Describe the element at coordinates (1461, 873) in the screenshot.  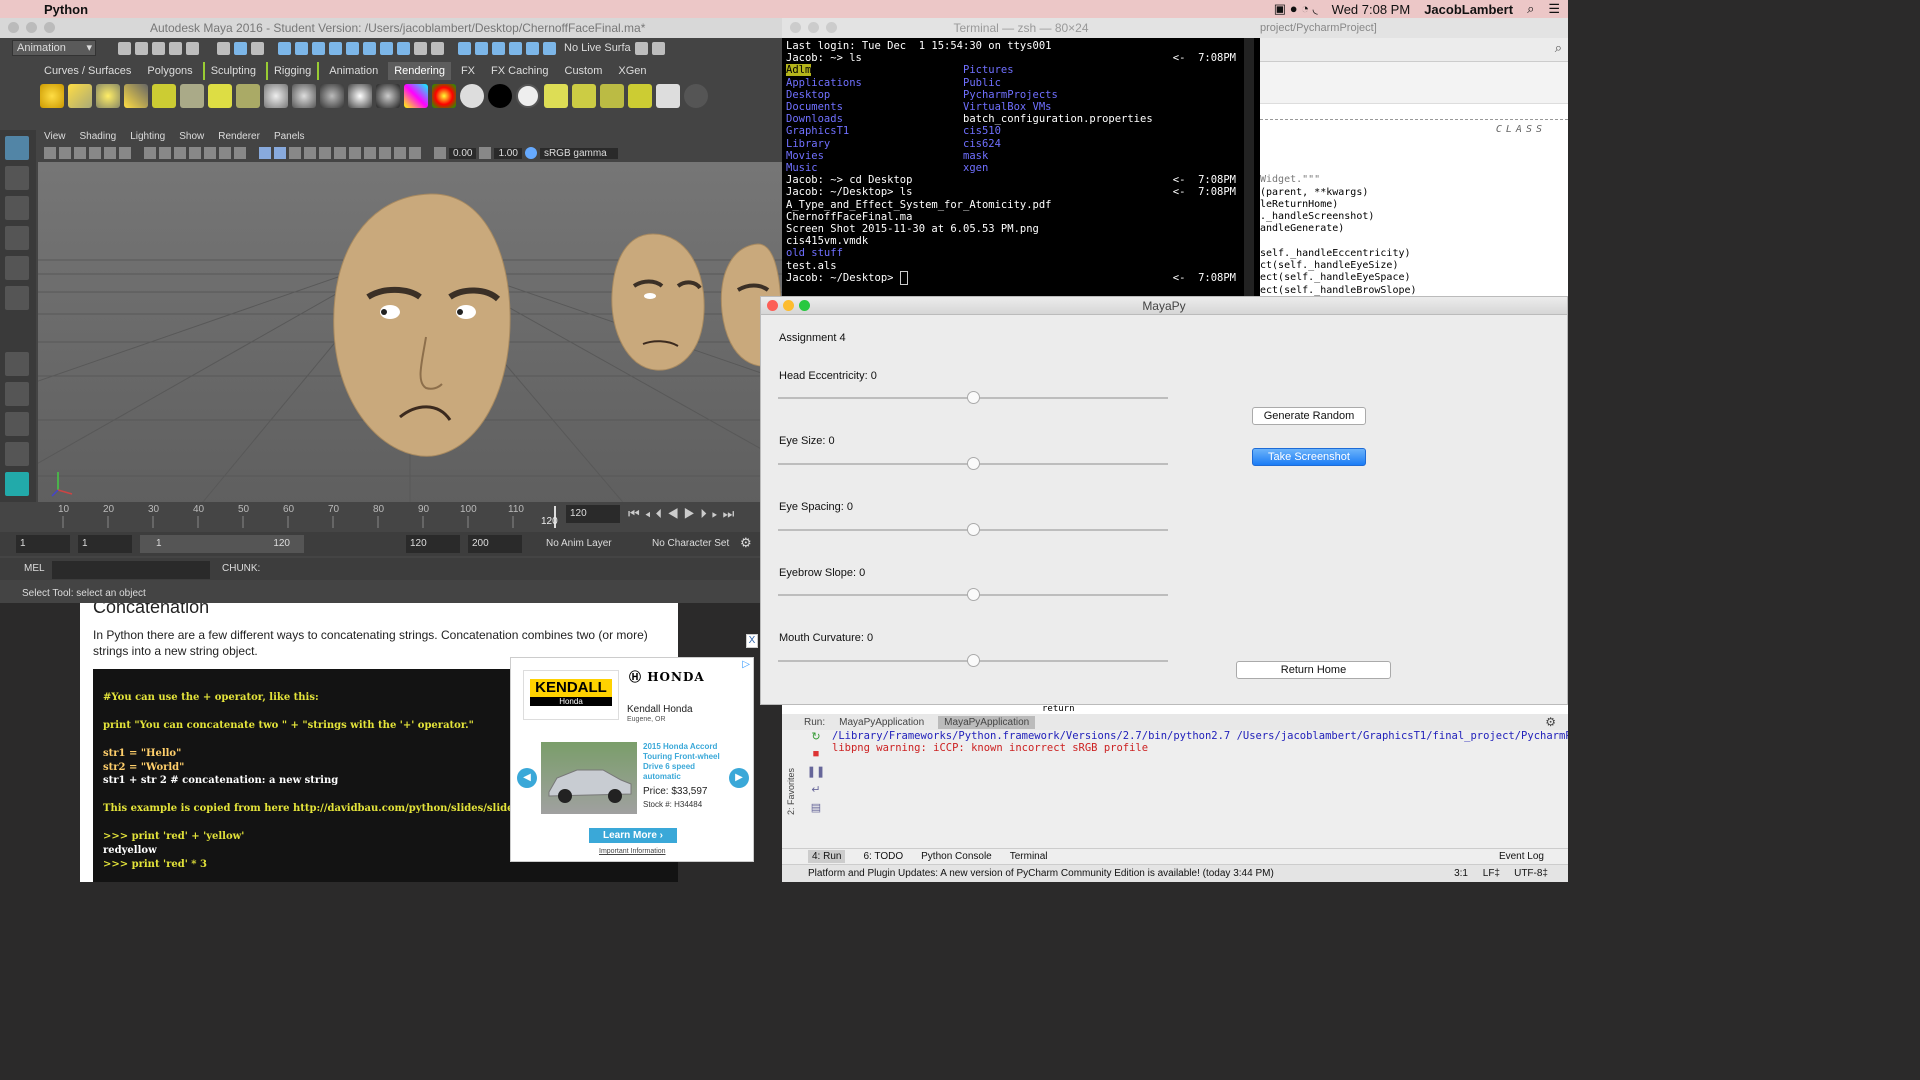
I see `caret-position: 3:1` at that location.